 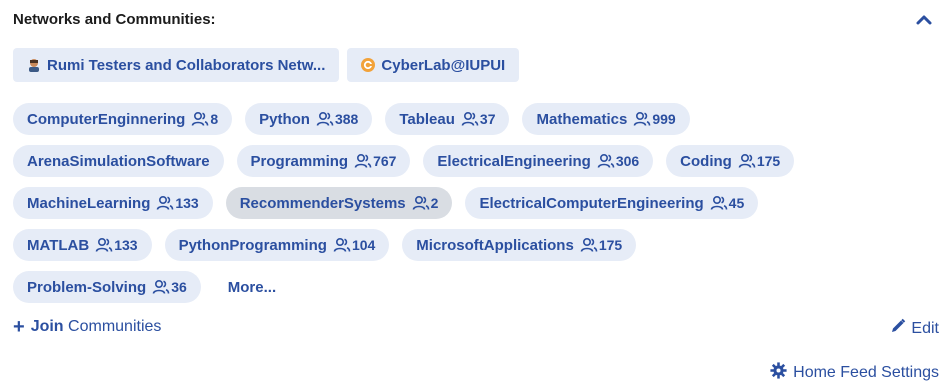 What do you see at coordinates (582, 119) in the screenshot?
I see `tag-label: Mathematics` at bounding box center [582, 119].